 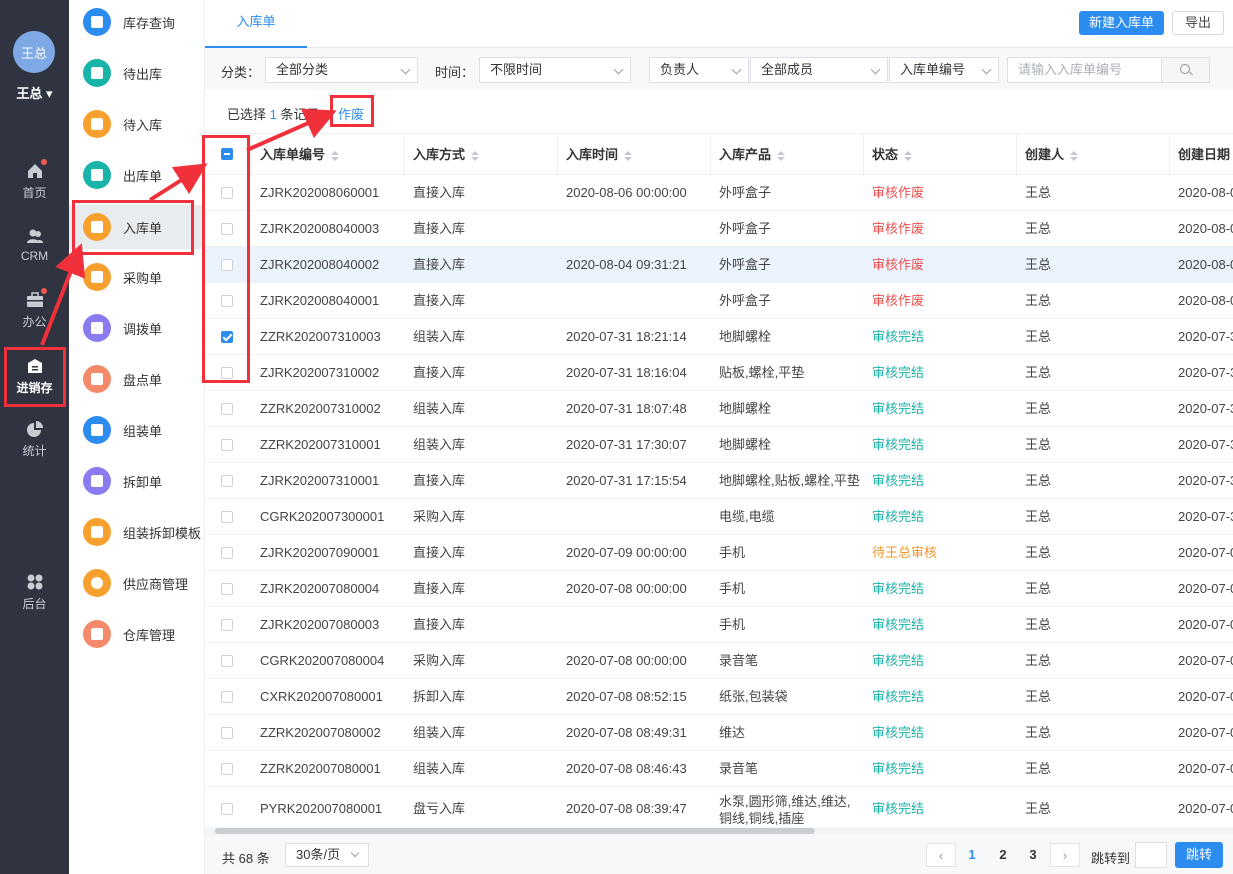 What do you see at coordinates (34, 592) in the screenshot?
I see `nav-item-admin: 后台` at bounding box center [34, 592].